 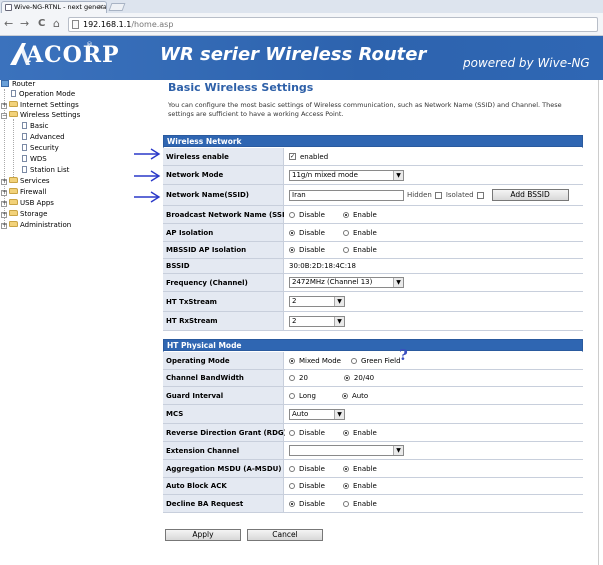 I want to click on new-tab-button, so click(x=117, y=7).